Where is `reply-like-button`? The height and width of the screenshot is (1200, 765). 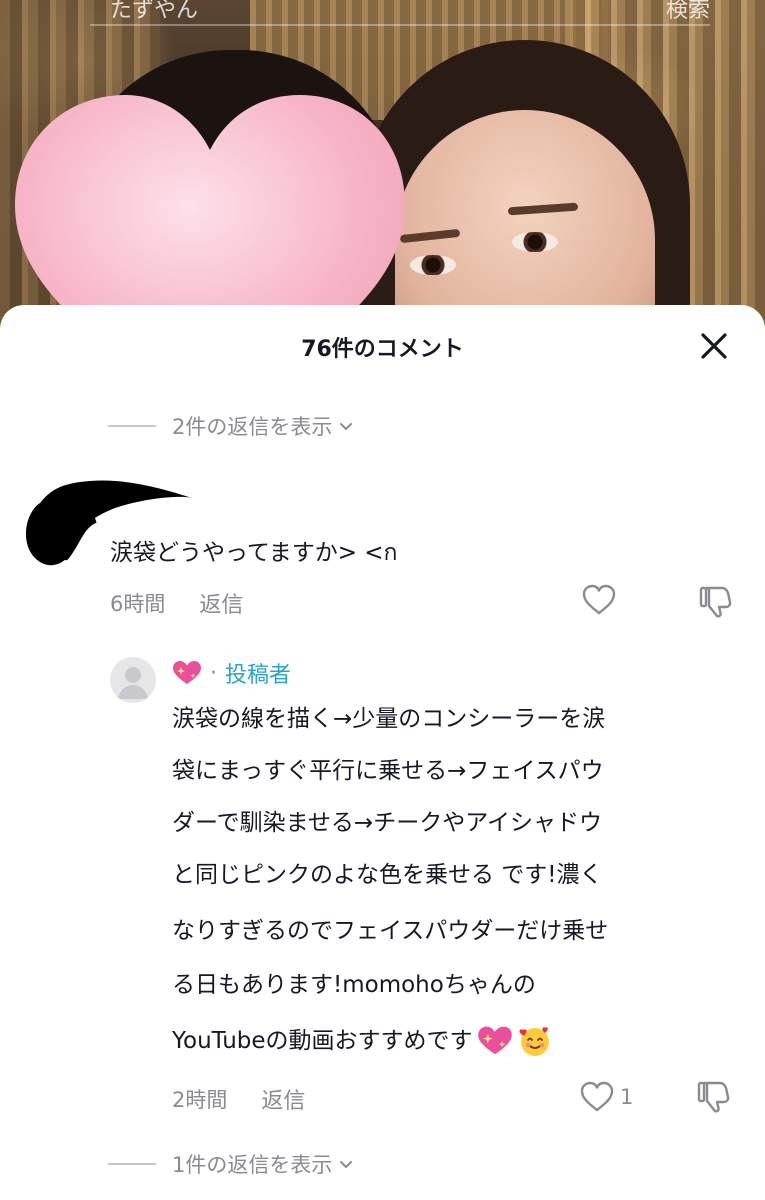
reply-like-button is located at coordinates (597, 1097).